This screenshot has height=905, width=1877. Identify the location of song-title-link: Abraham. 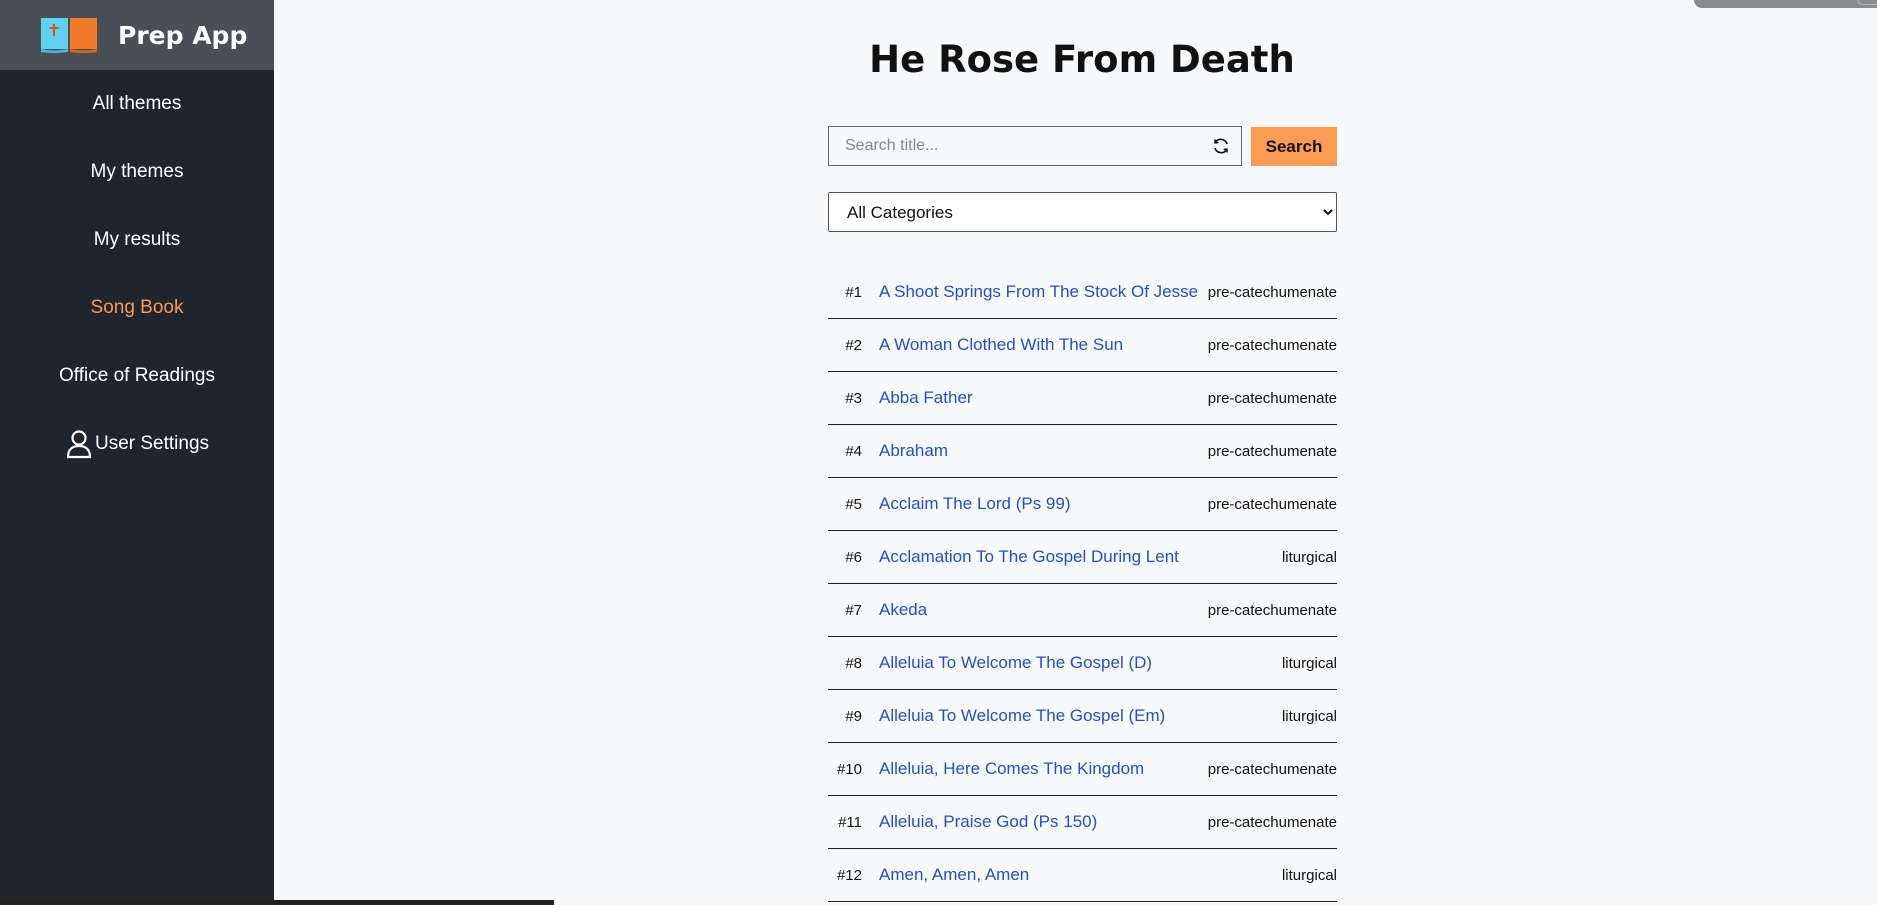
(913, 451).